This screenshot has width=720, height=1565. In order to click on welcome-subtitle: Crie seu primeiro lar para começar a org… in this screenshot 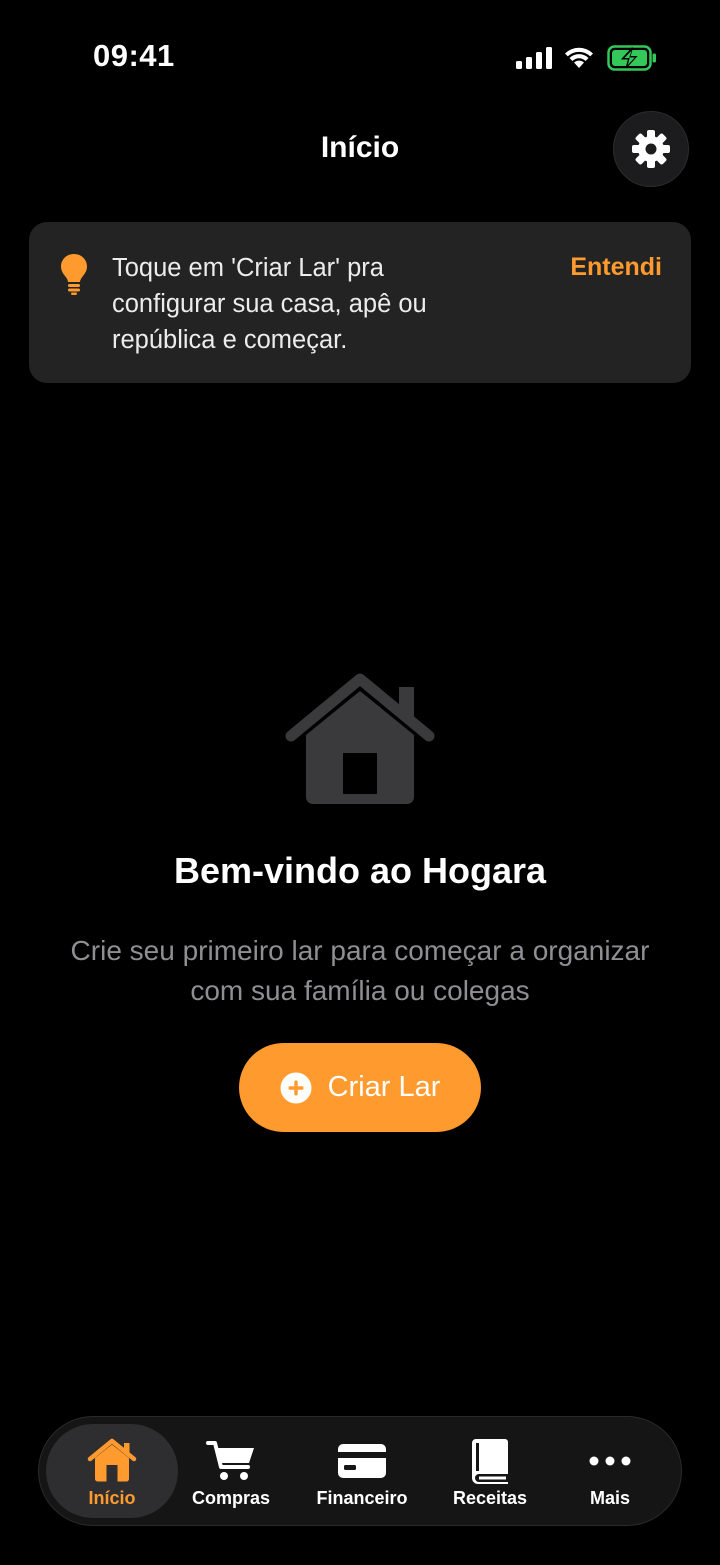, I will do `click(360, 970)`.